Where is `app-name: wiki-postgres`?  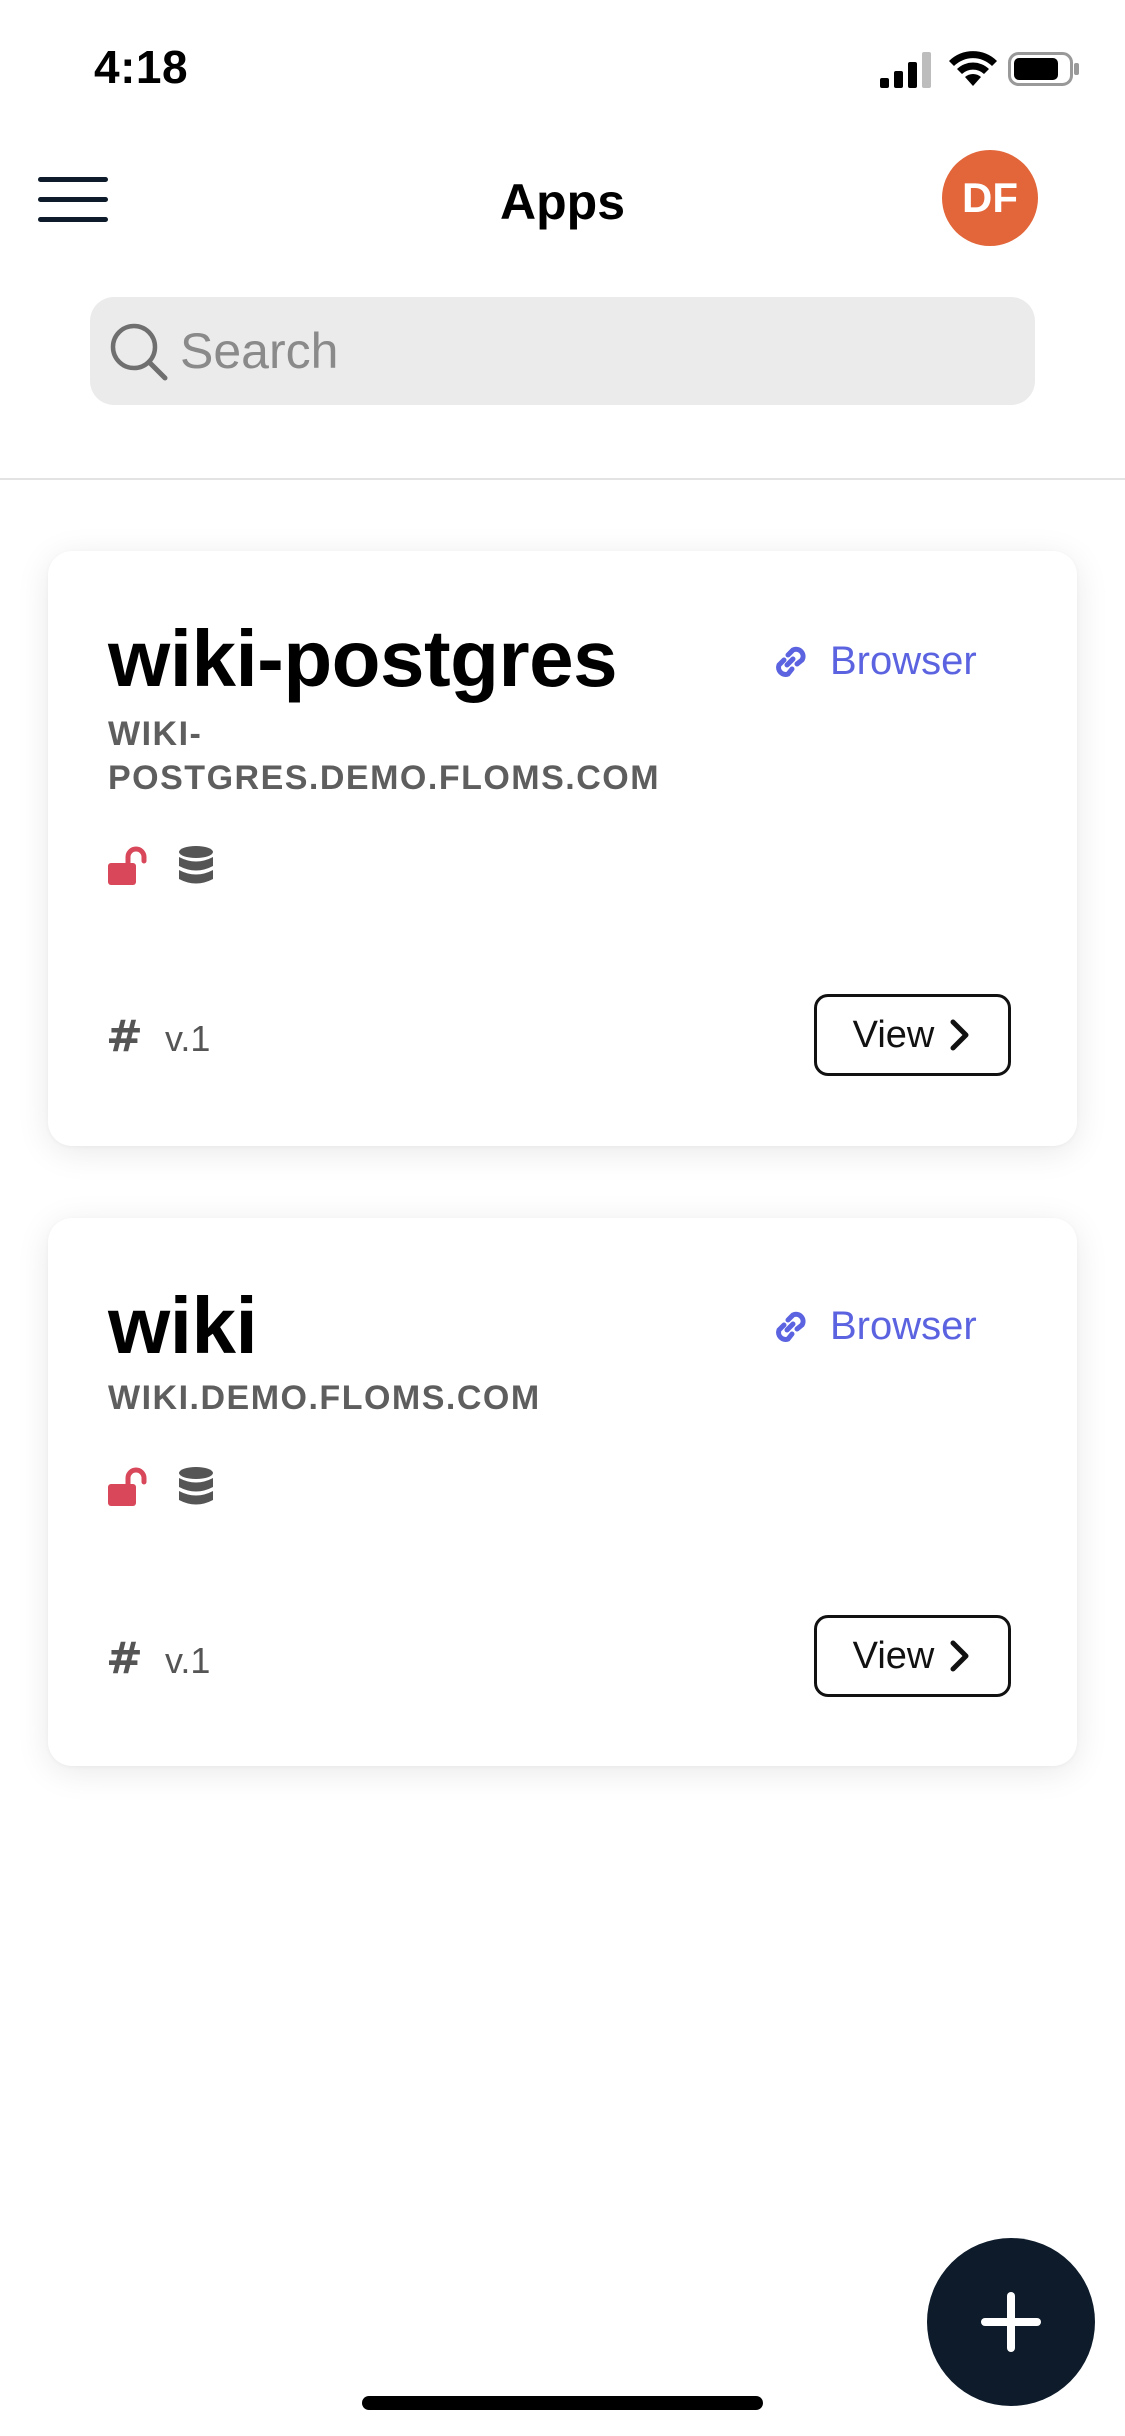
app-name: wiki-postgres is located at coordinates (363, 658).